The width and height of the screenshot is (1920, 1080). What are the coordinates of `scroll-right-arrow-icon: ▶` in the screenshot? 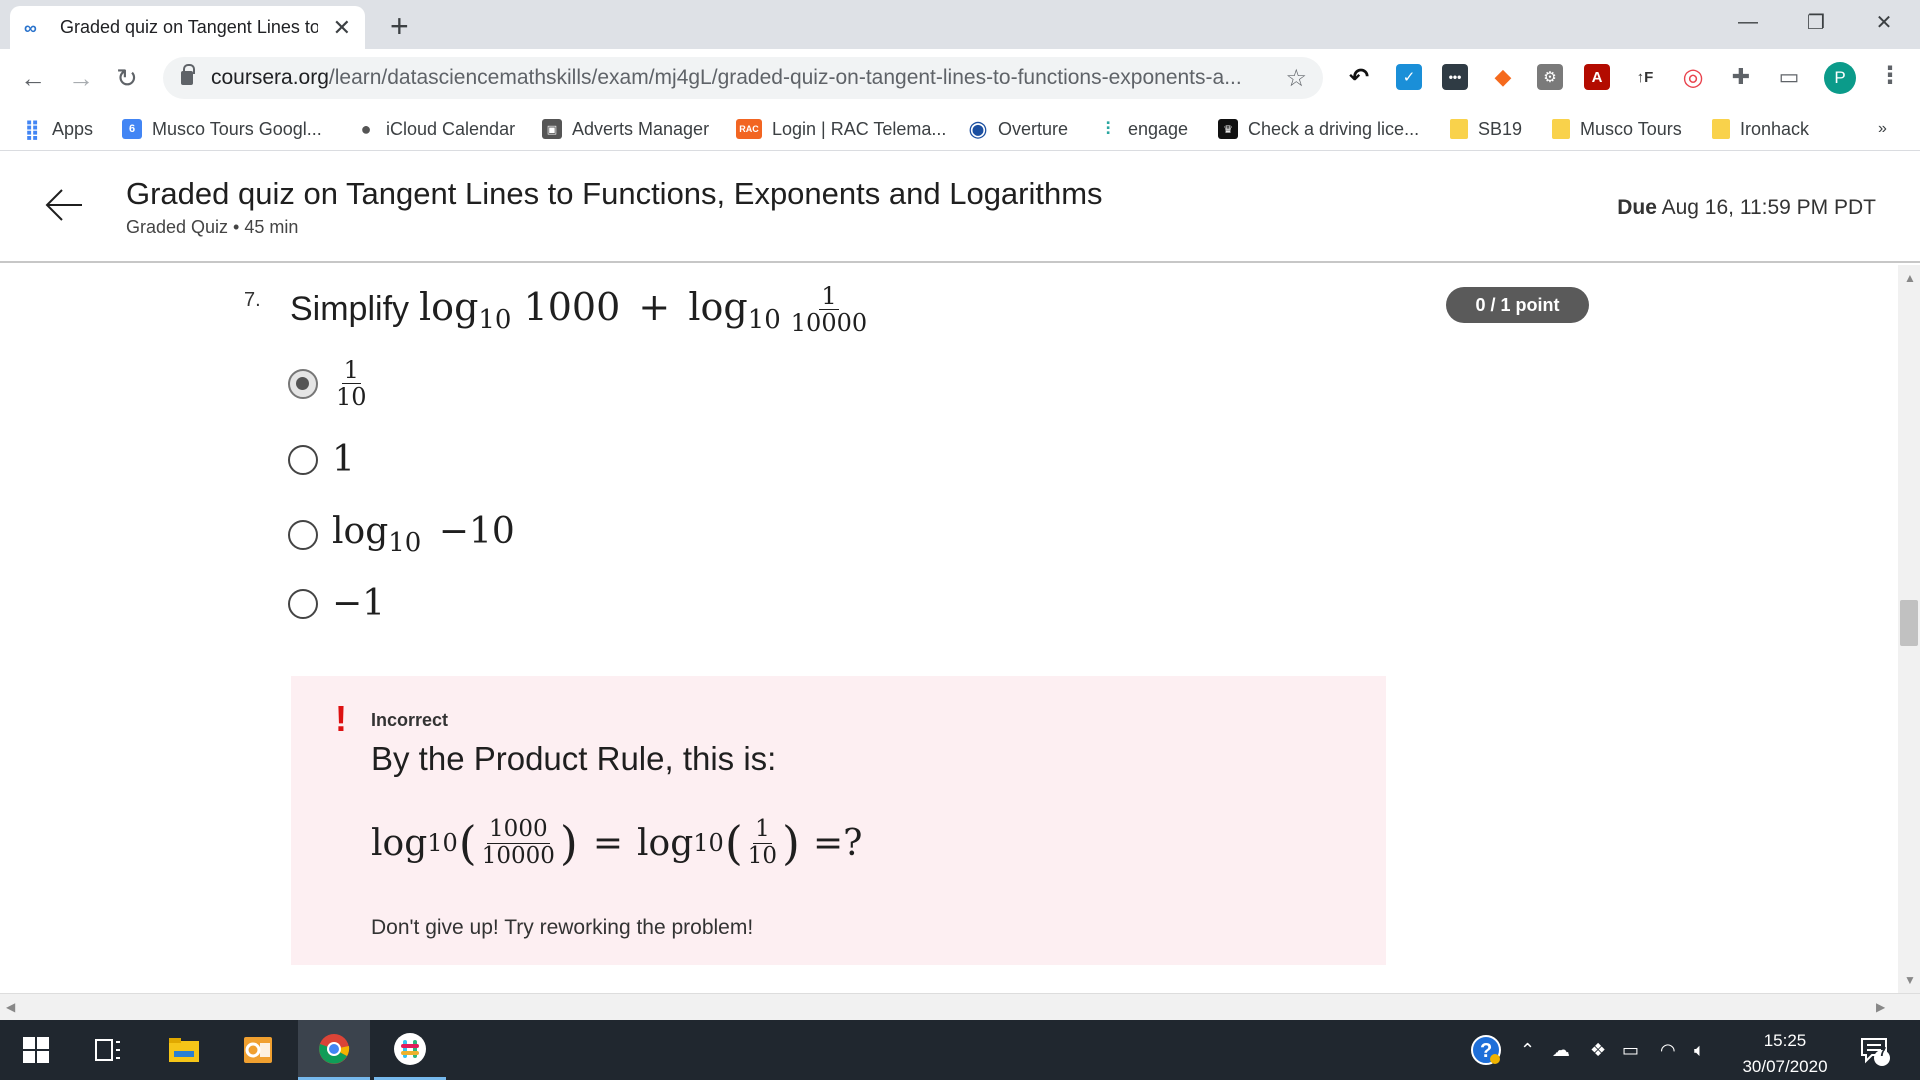 It's located at (1880, 1007).